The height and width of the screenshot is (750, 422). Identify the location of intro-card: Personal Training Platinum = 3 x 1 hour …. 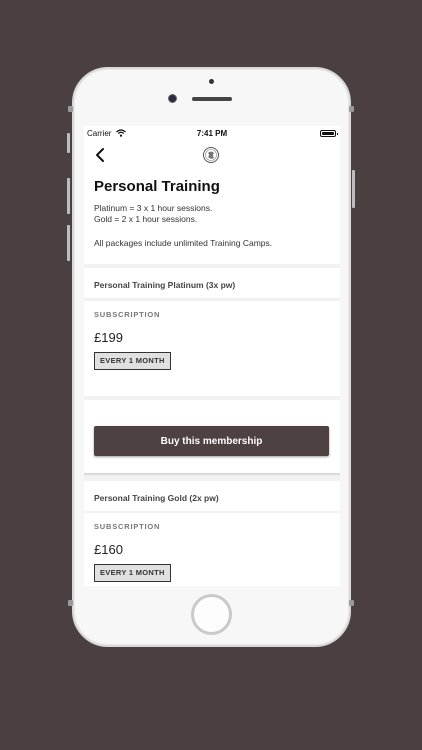
(212, 218).